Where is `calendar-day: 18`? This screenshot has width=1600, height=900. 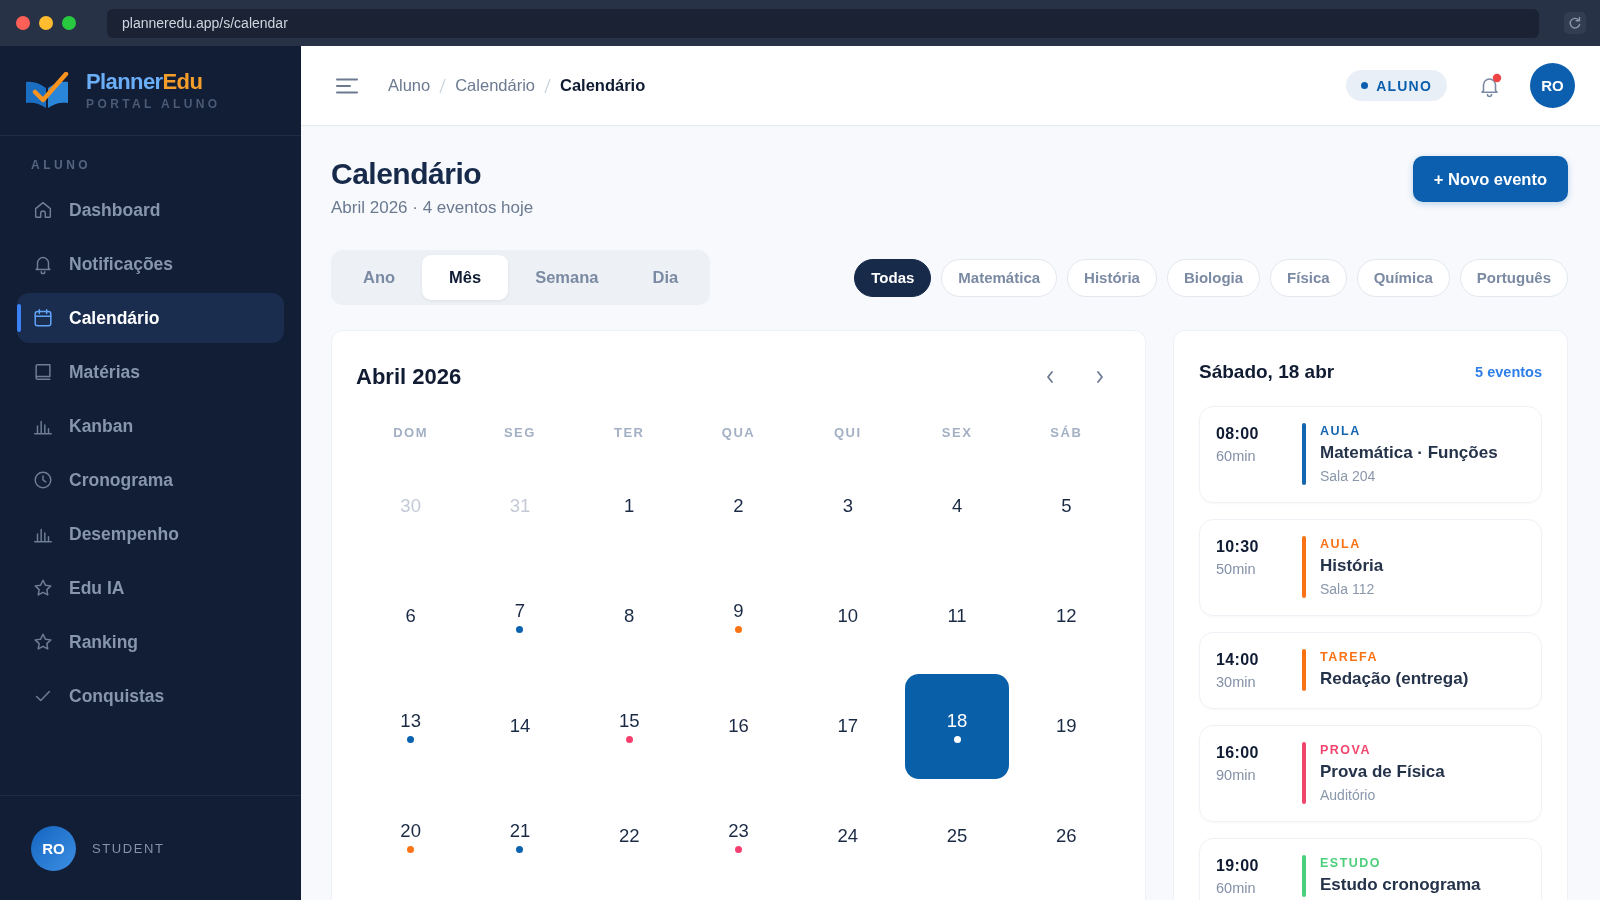
calendar-day: 18 is located at coordinates (957, 726).